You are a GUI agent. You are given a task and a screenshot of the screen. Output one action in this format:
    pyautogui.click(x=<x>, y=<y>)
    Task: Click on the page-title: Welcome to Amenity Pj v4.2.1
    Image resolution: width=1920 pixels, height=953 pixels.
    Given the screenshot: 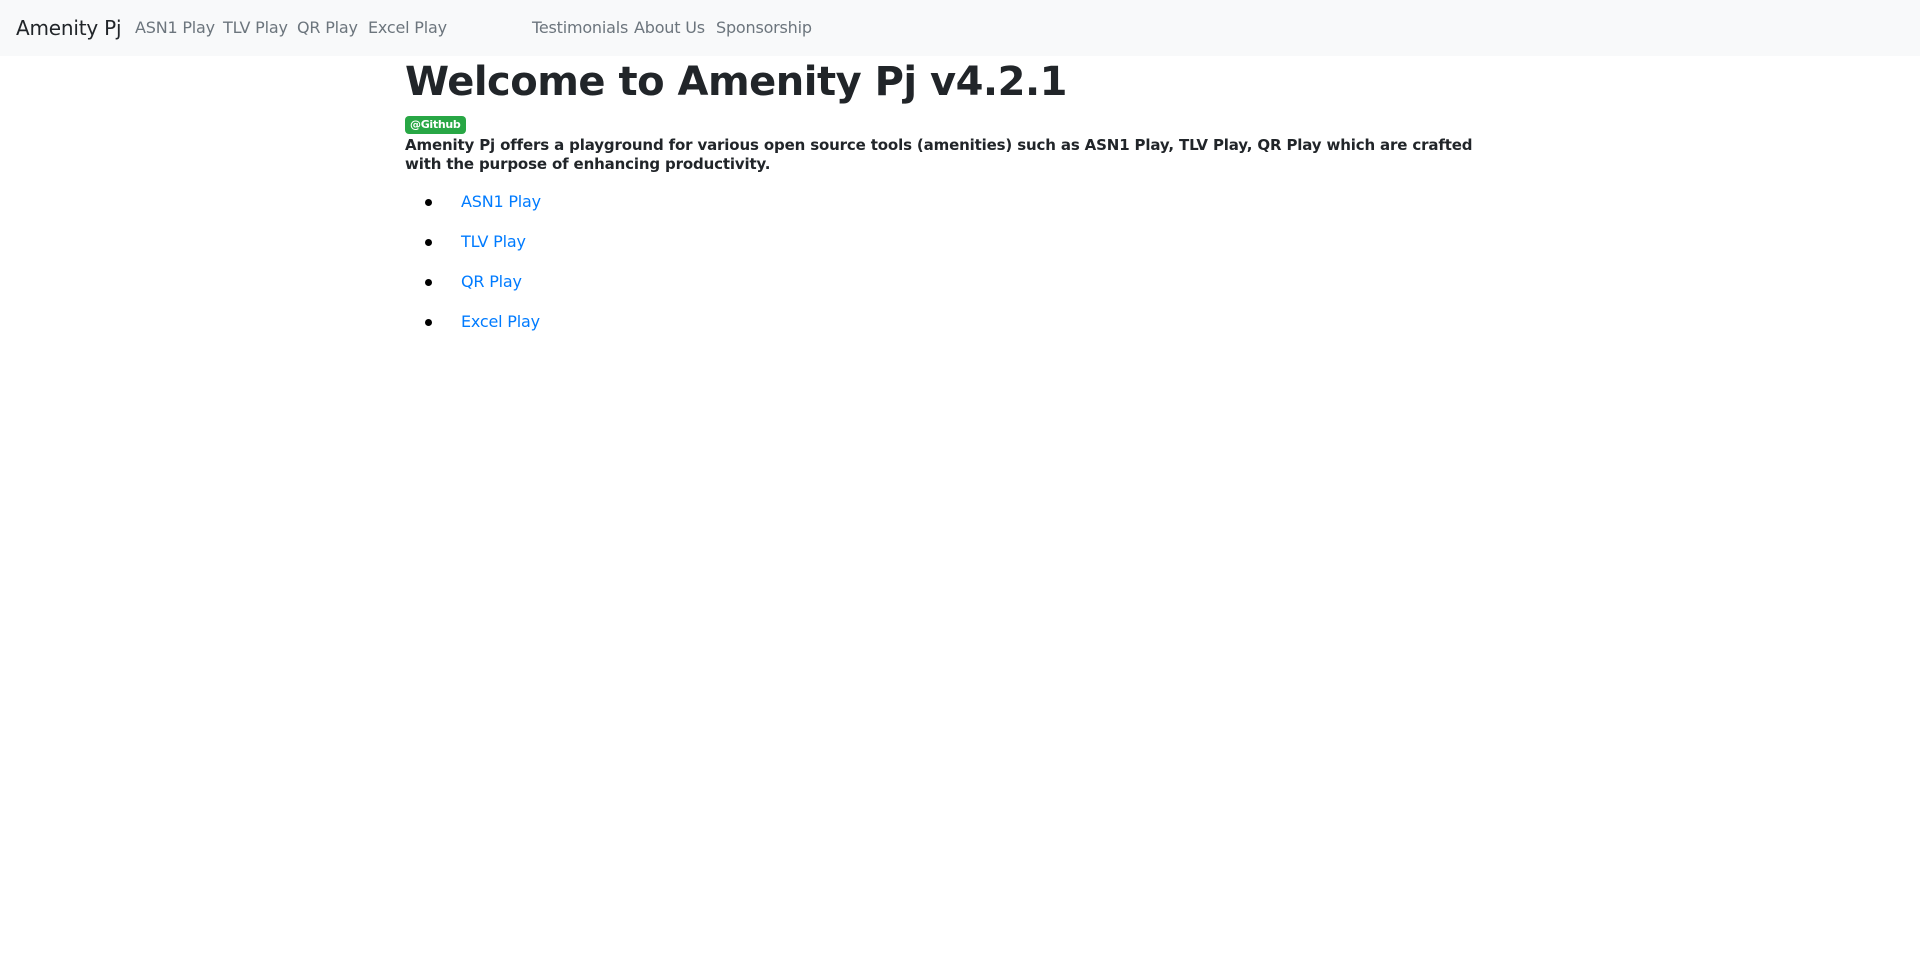 What is the action you would take?
    pyautogui.click(x=736, y=82)
    